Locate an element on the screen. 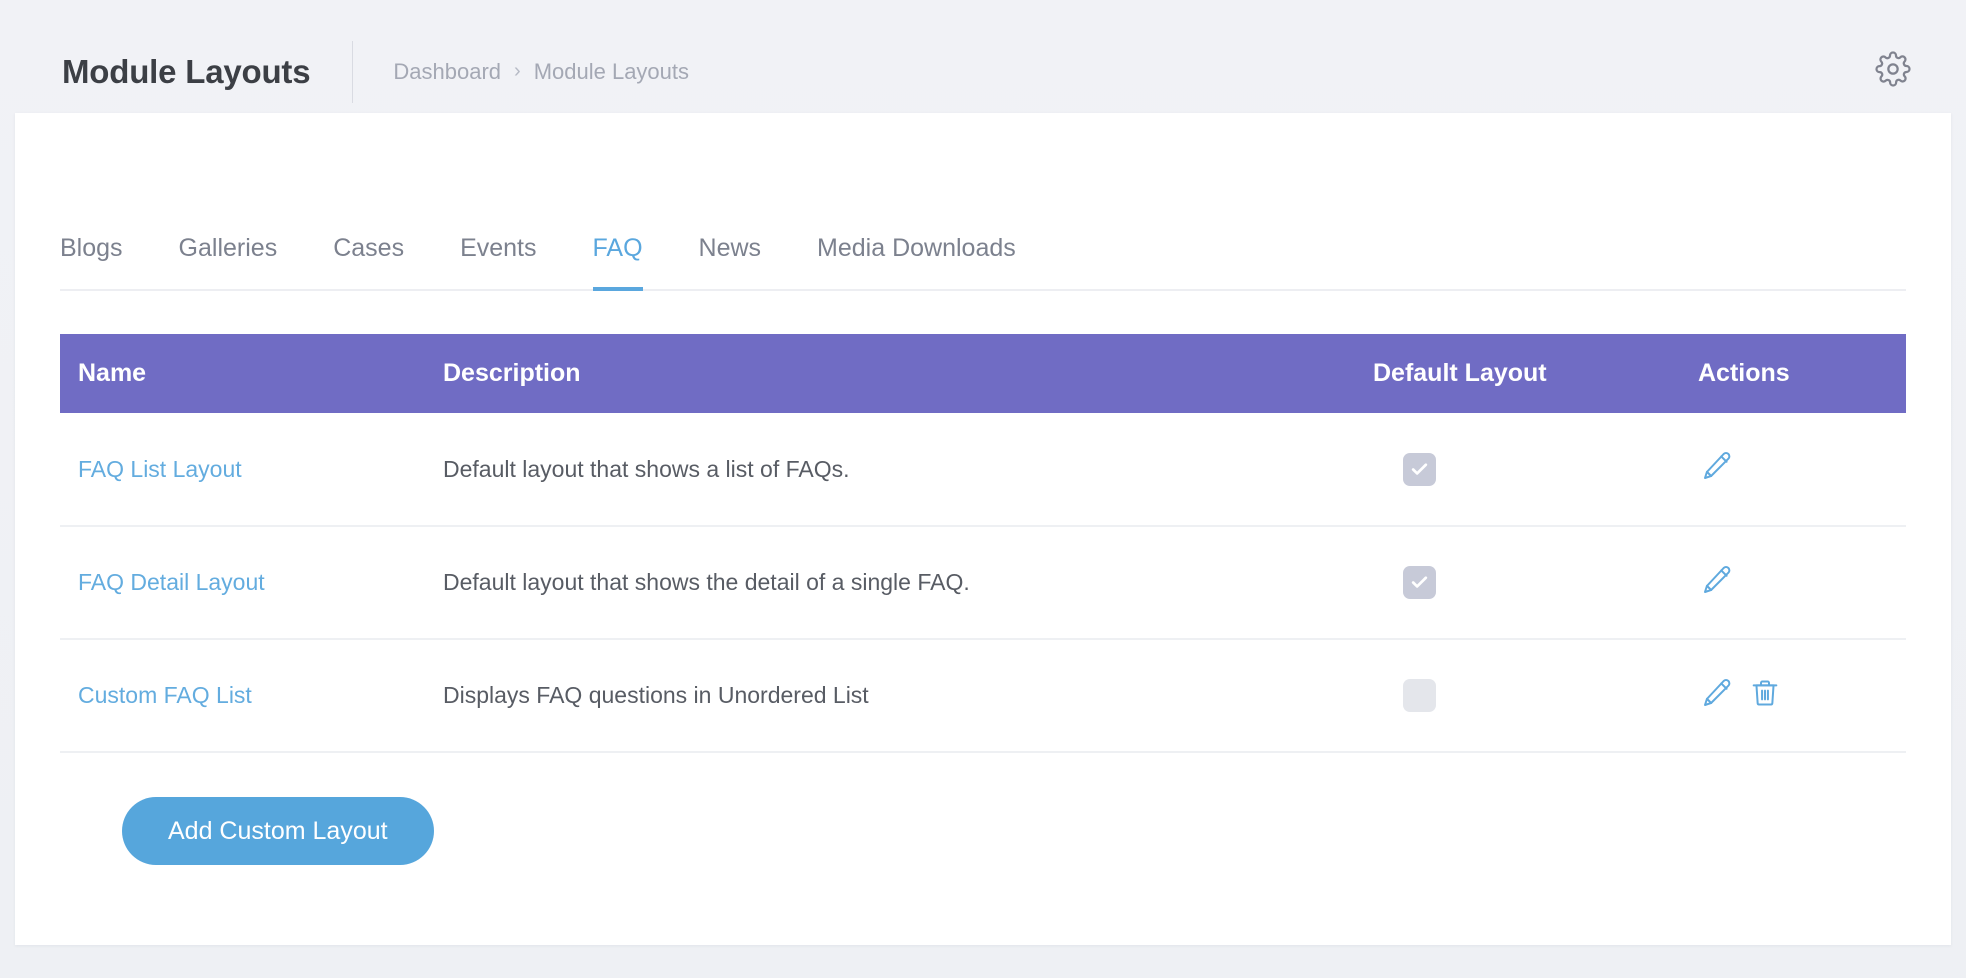 This screenshot has height=978, width=1966. tab-blogs: Blogs is located at coordinates (91, 261).